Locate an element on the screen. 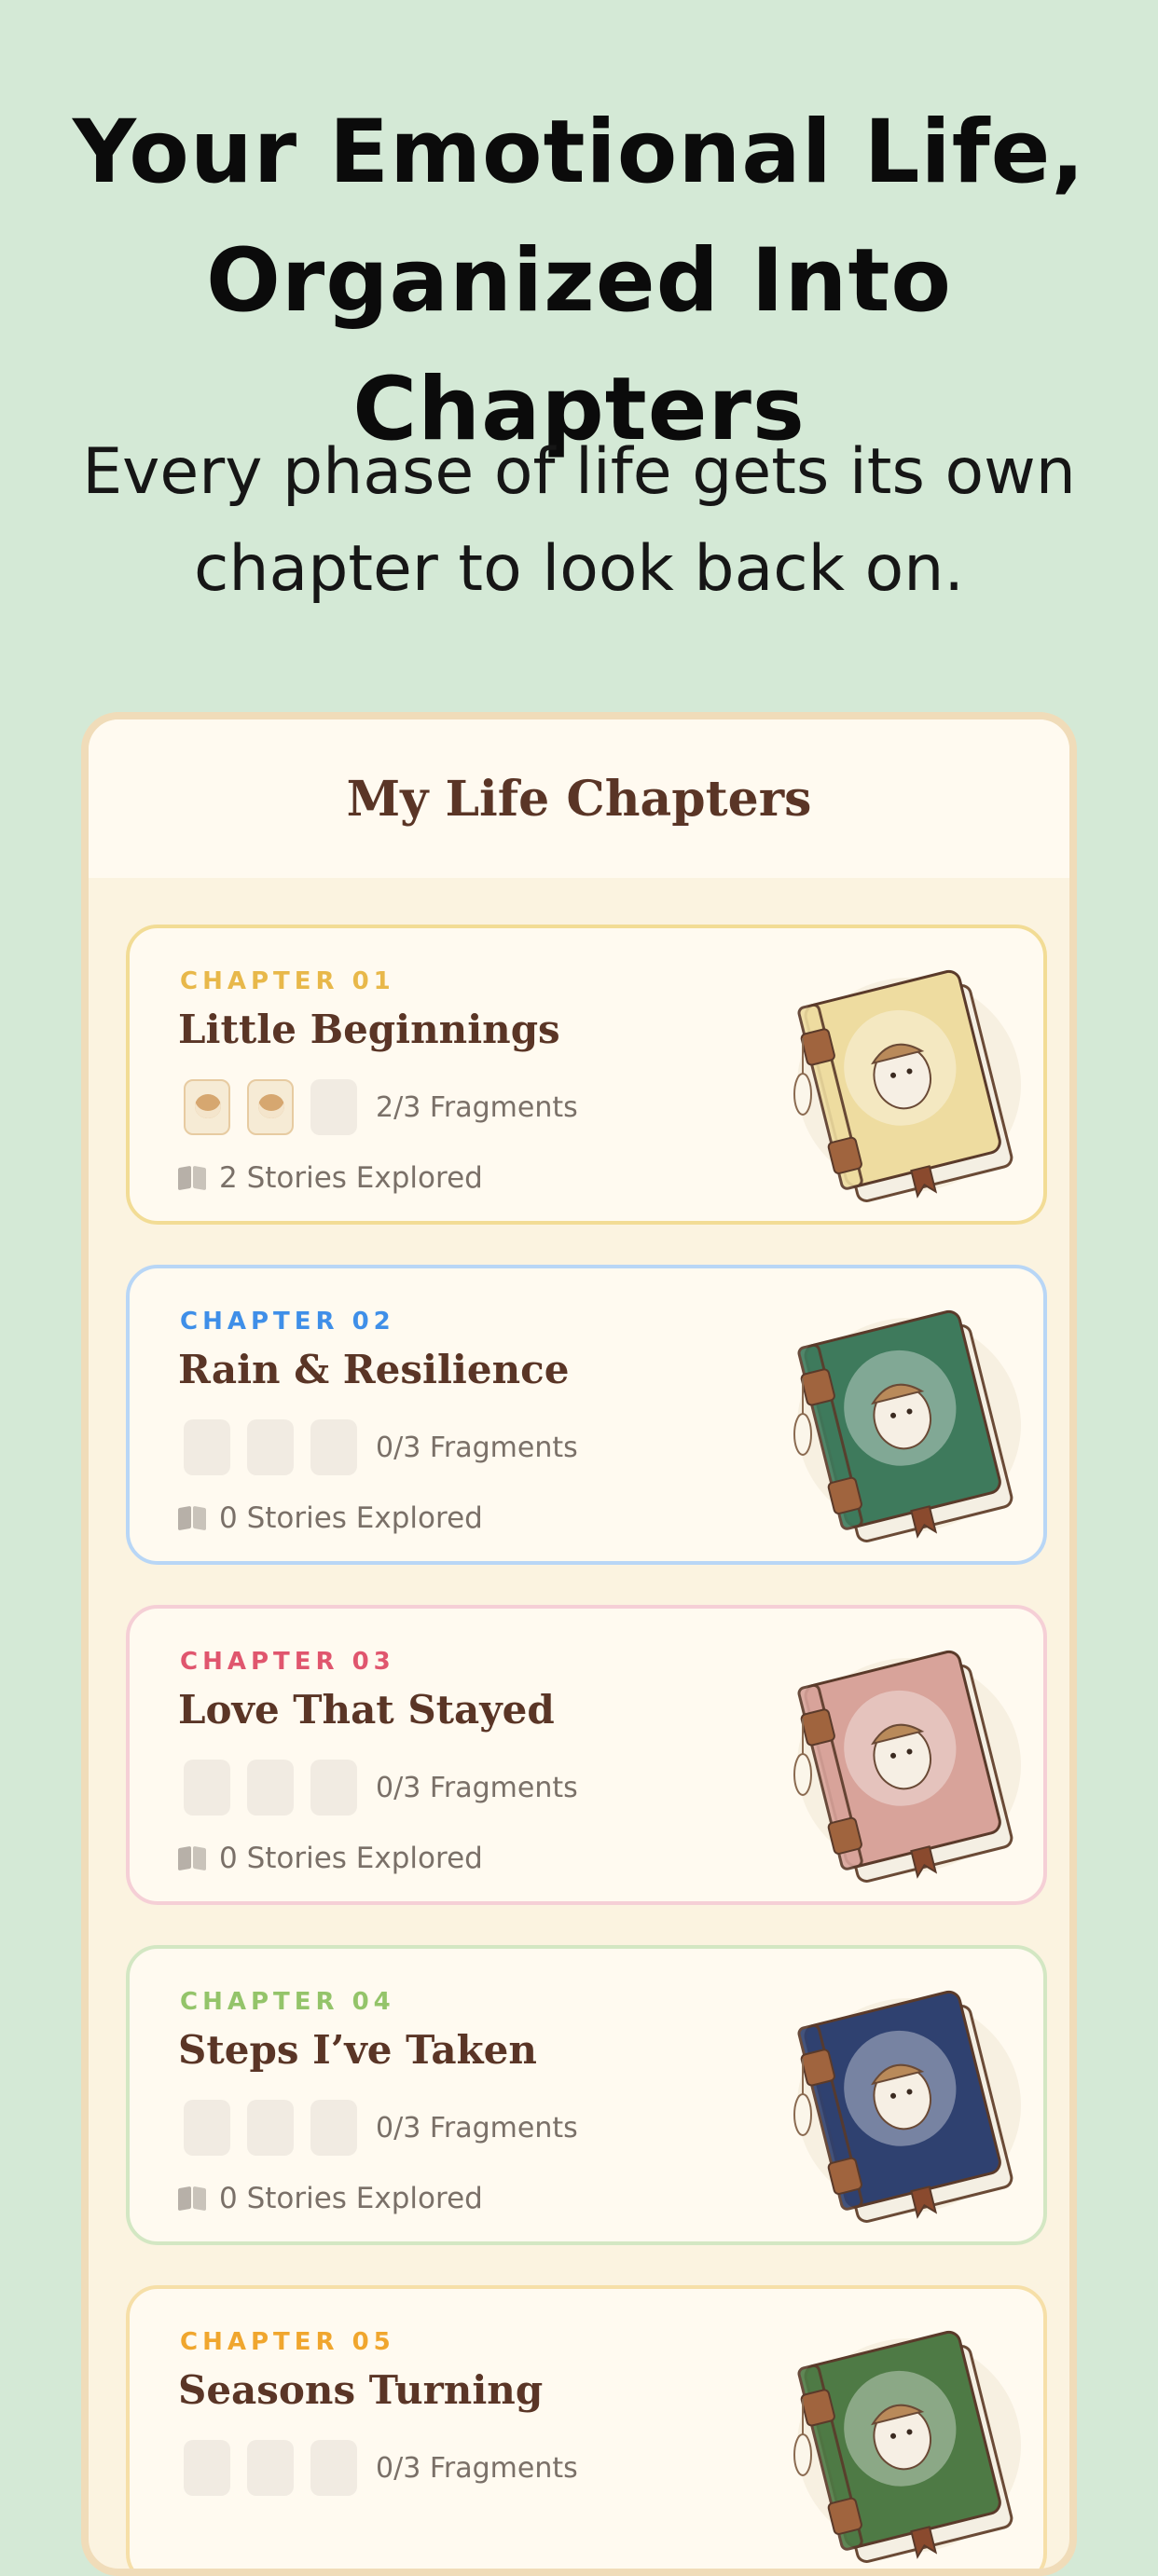 The width and height of the screenshot is (1158, 2576). screen-header: My Life Chapters is located at coordinates (579, 798).